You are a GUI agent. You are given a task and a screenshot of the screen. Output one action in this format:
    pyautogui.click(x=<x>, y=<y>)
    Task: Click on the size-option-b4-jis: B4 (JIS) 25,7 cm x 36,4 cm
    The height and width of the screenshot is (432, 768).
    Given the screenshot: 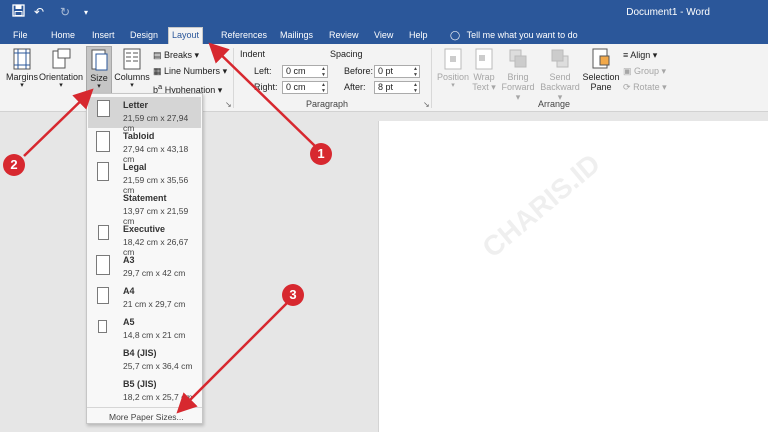 What is the action you would take?
    pyautogui.click(x=144, y=360)
    